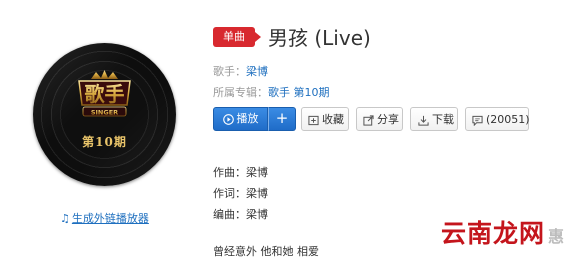 The height and width of the screenshot is (261, 584). What do you see at coordinates (423, 120) in the screenshot?
I see `download-icon` at bounding box center [423, 120].